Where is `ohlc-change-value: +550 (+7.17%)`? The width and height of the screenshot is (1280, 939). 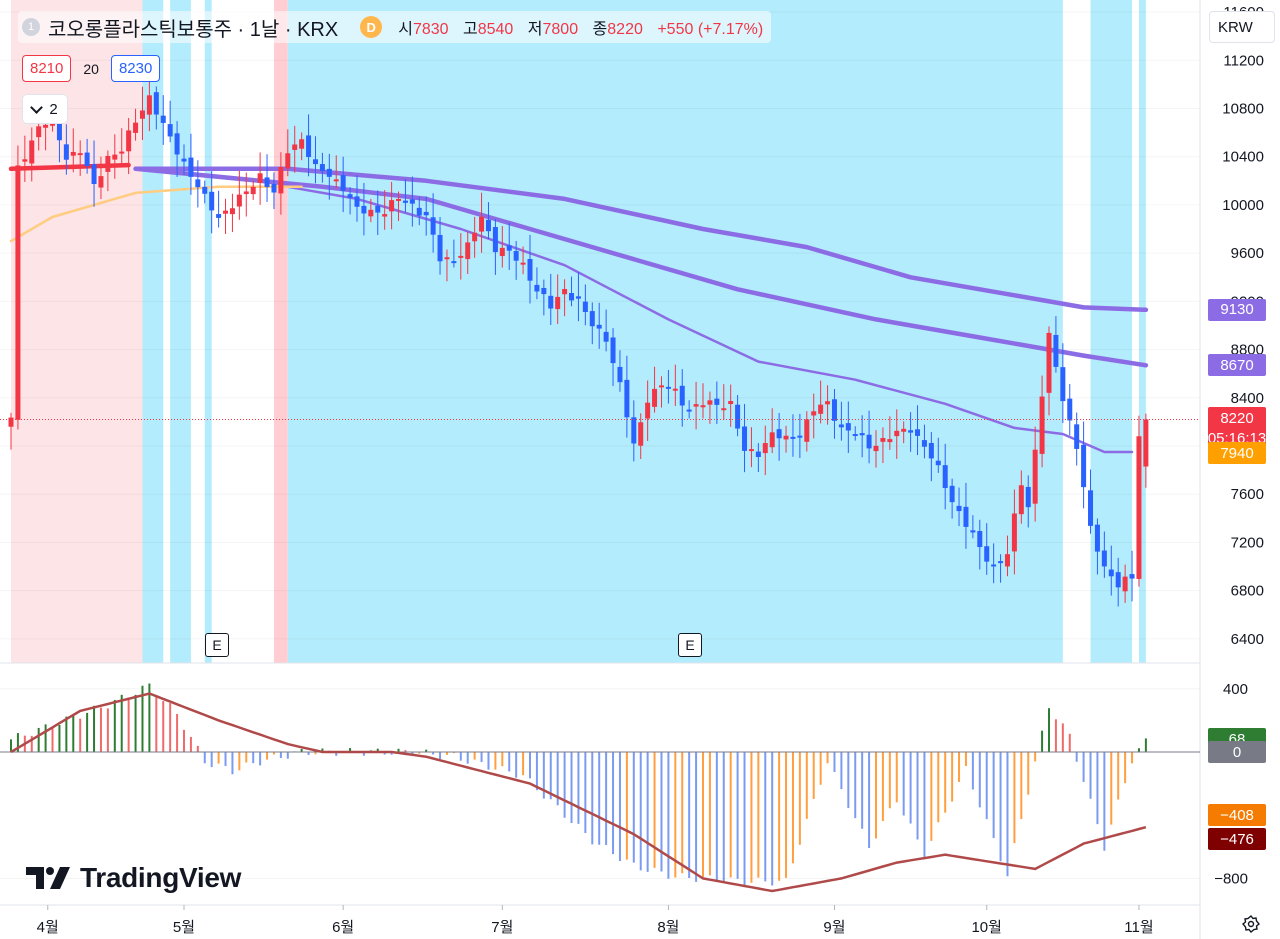 ohlc-change-value: +550 (+7.17%) is located at coordinates (710, 29).